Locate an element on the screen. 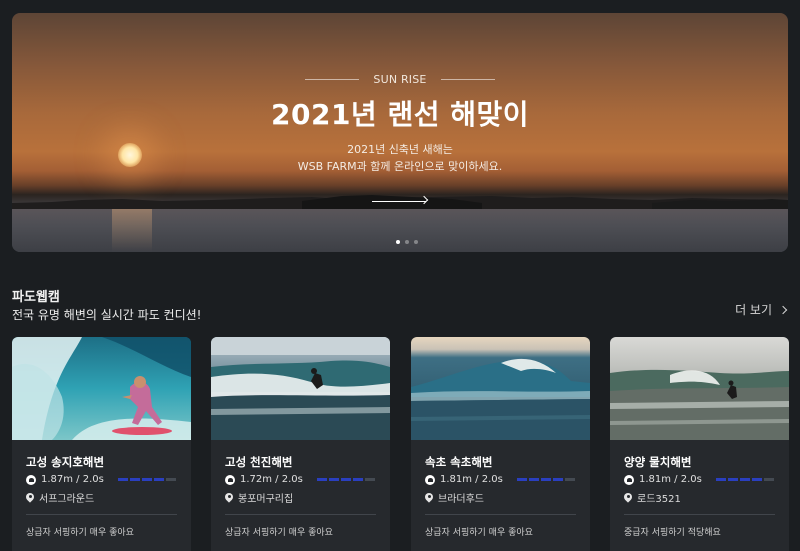 The image size is (800, 551). wave-value: 1.87m / 2.0s is located at coordinates (72, 479).